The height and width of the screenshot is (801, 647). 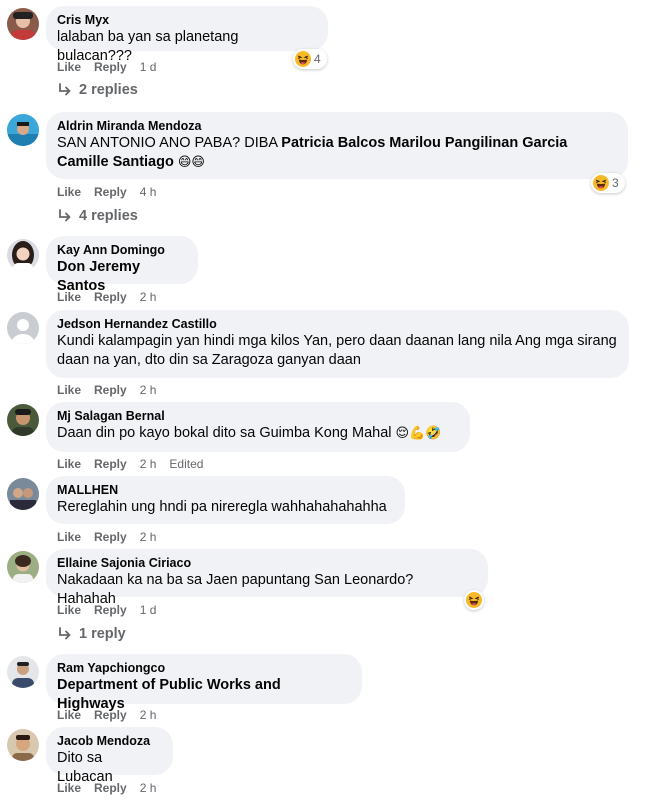 I want to click on comment-actions: Like Reply 4 h, so click(x=113, y=192).